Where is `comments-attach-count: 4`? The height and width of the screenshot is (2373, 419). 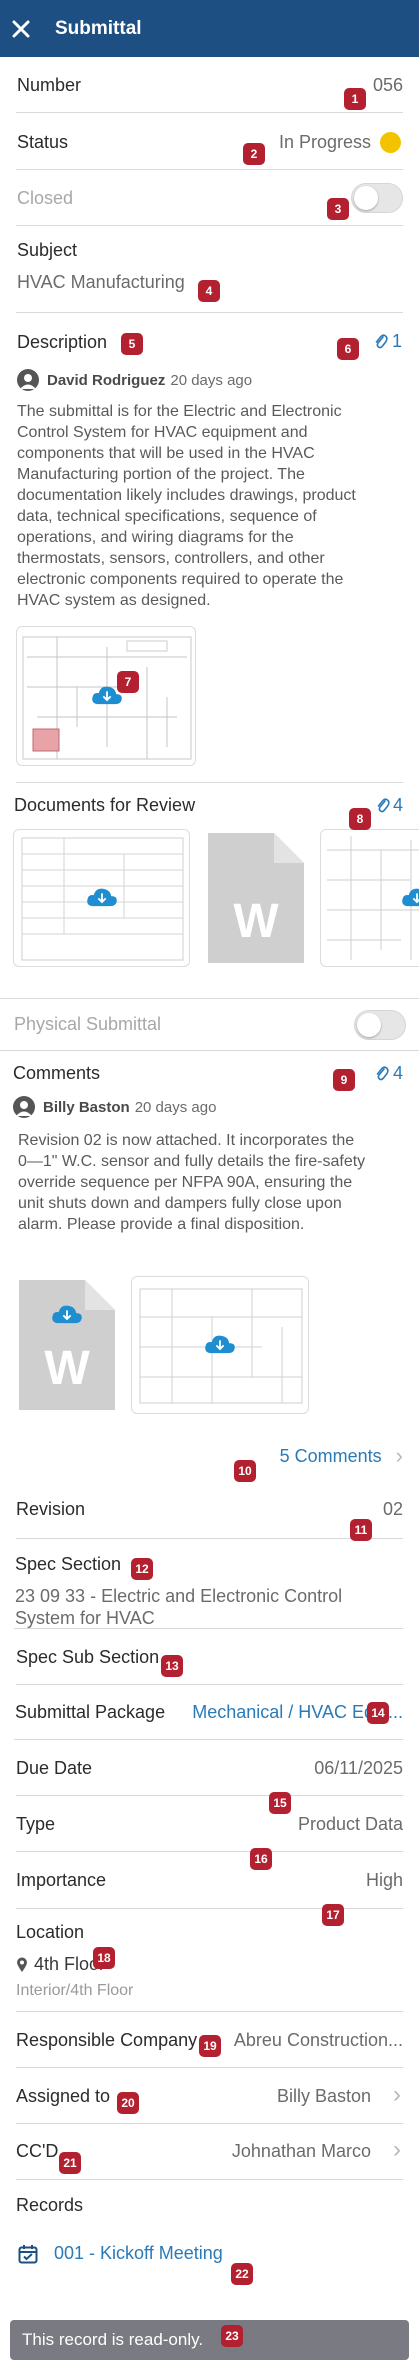 comments-attach-count: 4 is located at coordinates (397, 1073).